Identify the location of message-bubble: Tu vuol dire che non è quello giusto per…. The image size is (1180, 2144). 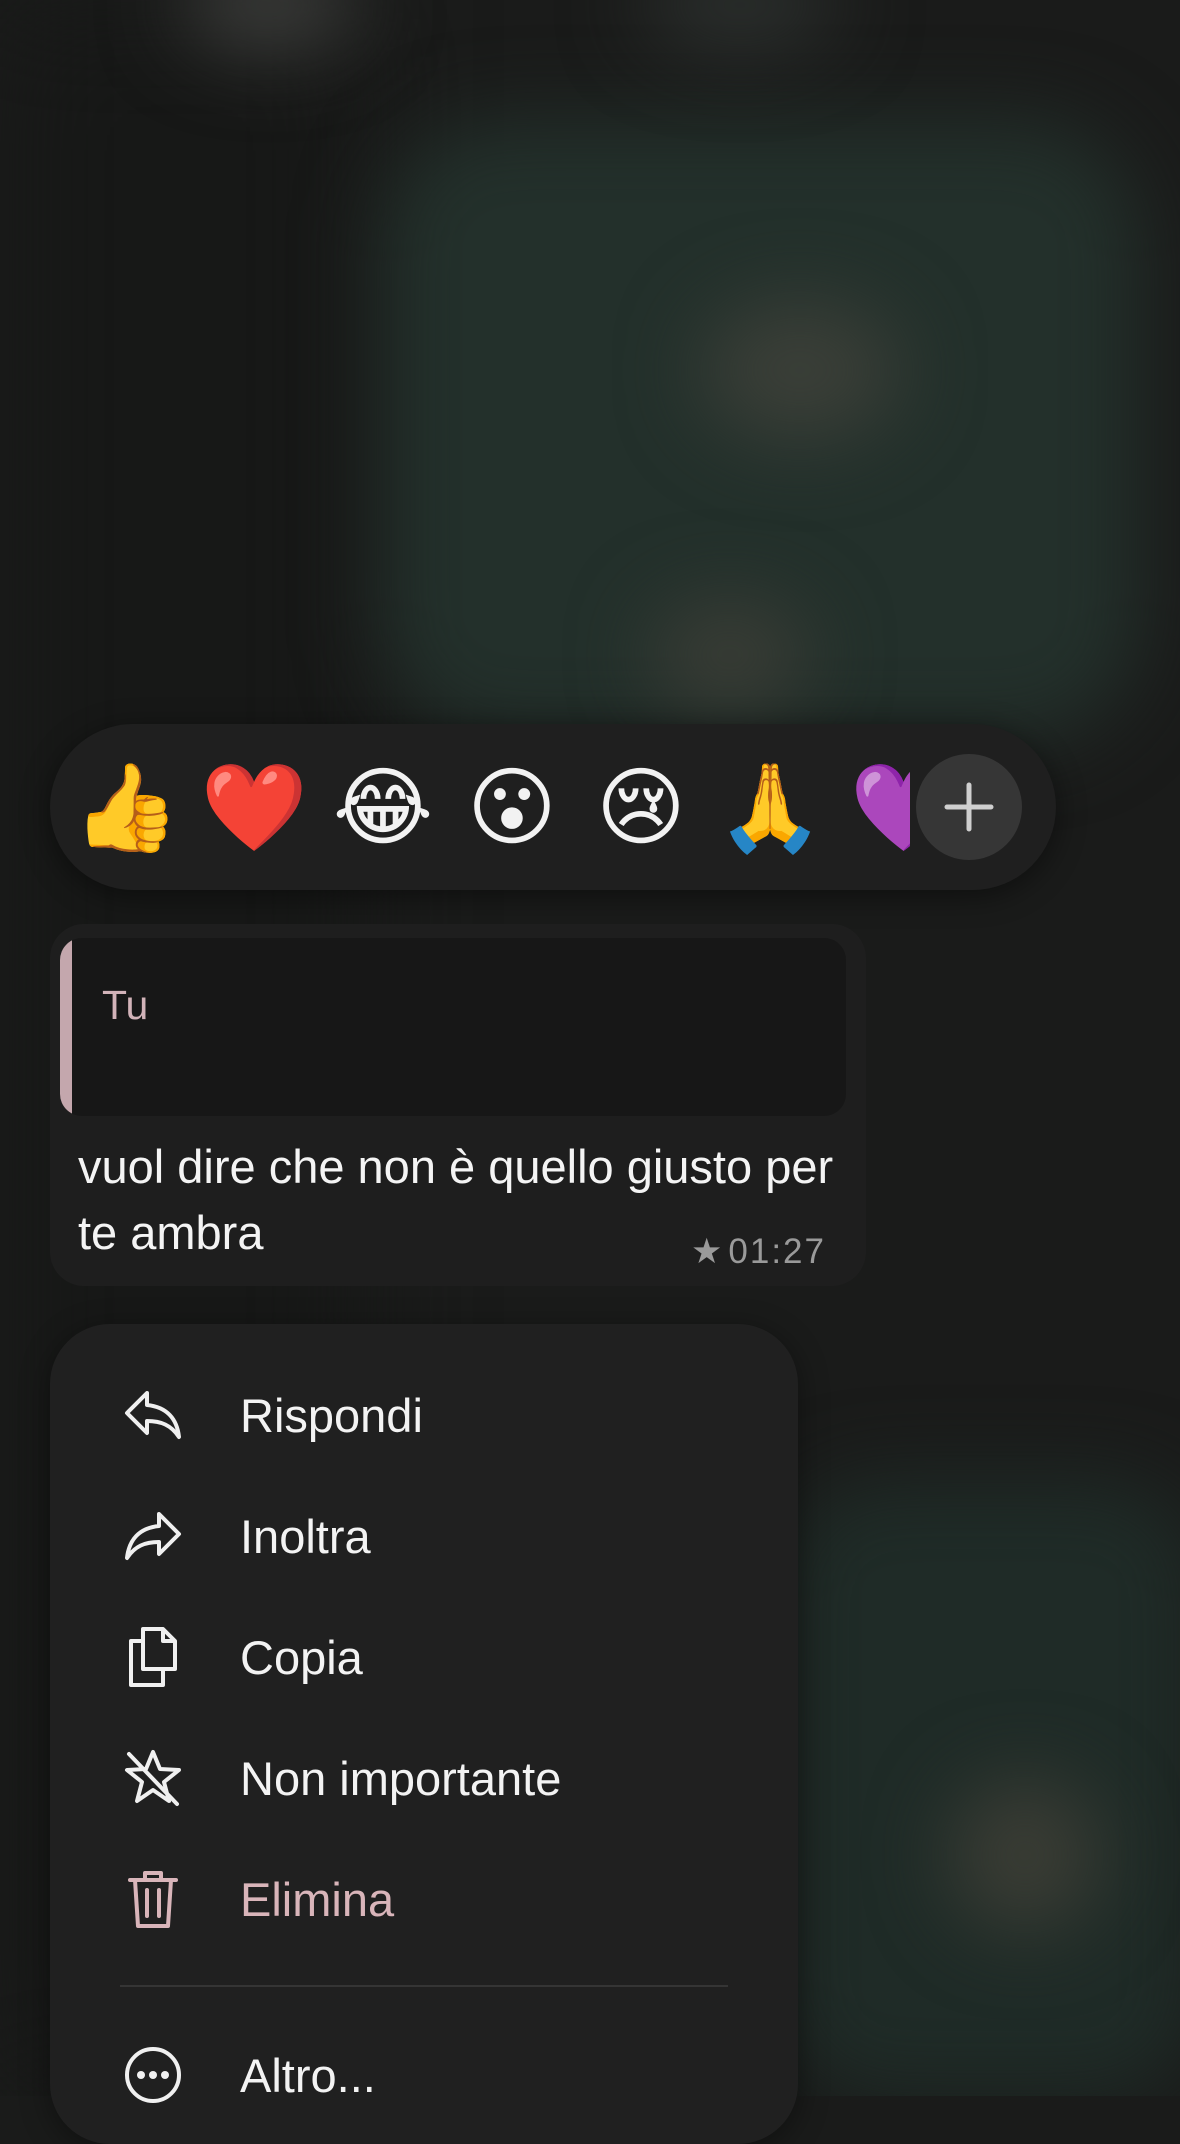
(458, 1105).